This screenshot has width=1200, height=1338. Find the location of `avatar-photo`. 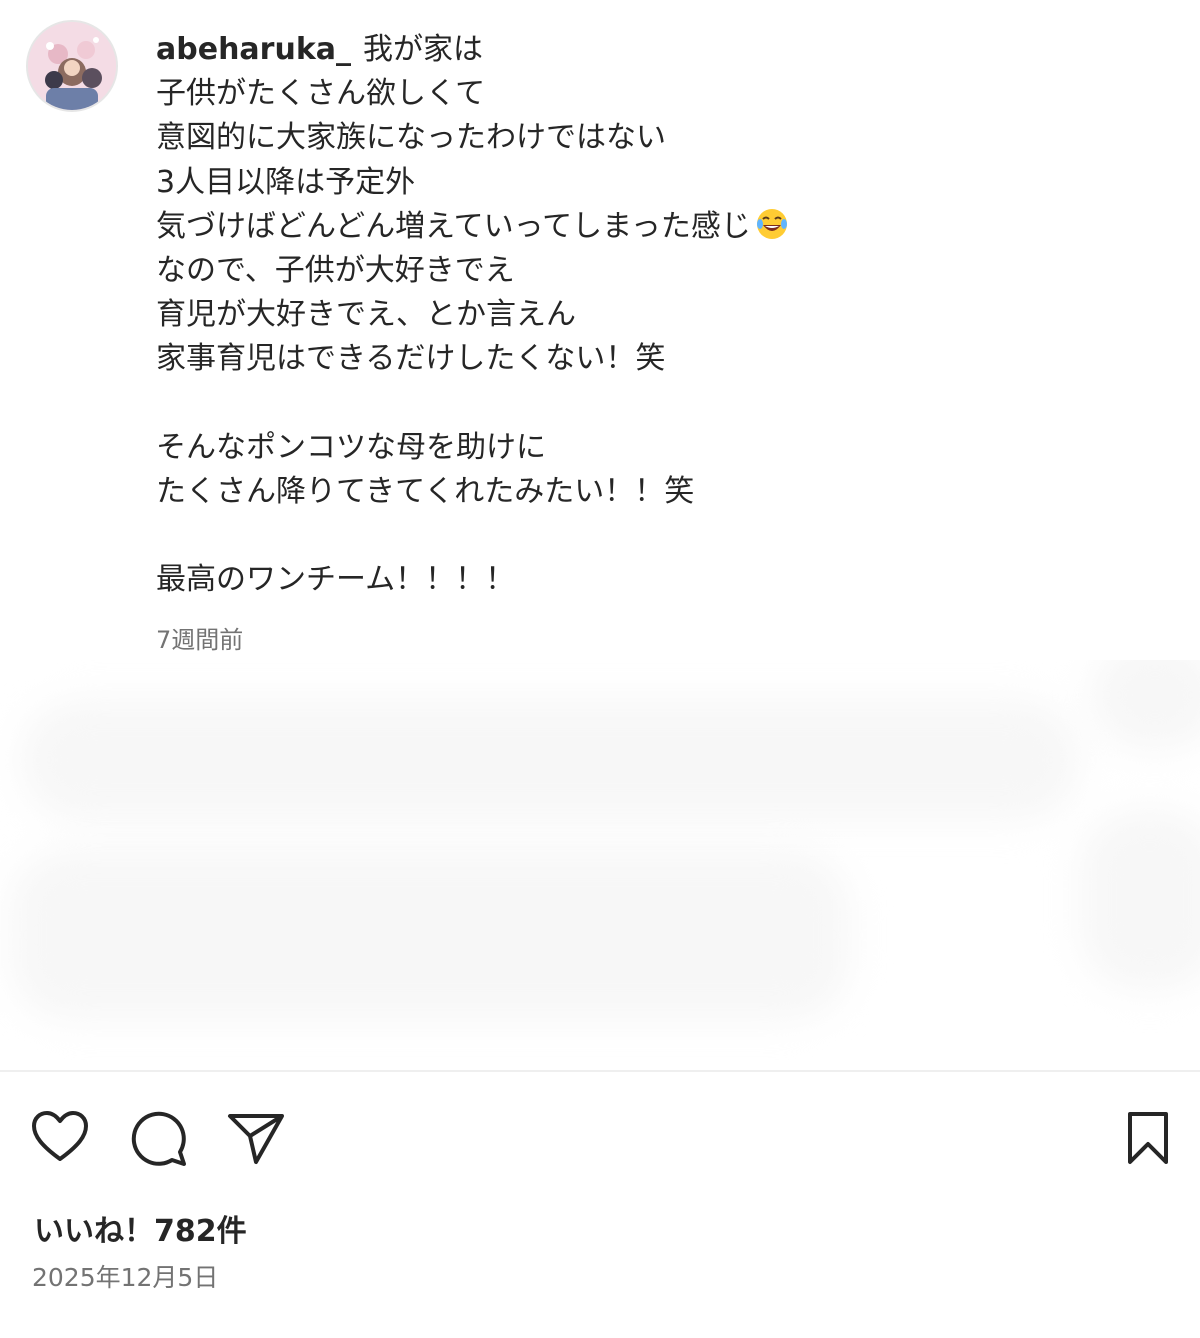

avatar-photo is located at coordinates (72, 66).